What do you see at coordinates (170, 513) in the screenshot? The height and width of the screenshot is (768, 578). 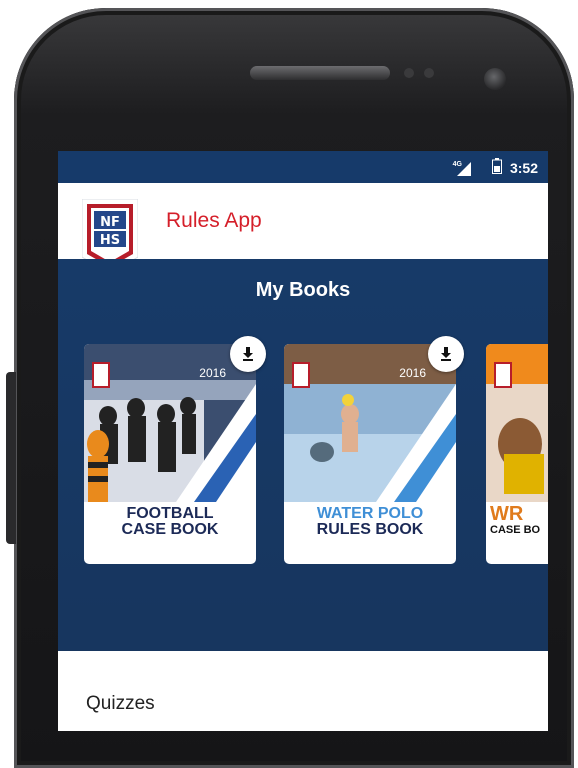 I see `book-title-line1: FOOTBALL` at bounding box center [170, 513].